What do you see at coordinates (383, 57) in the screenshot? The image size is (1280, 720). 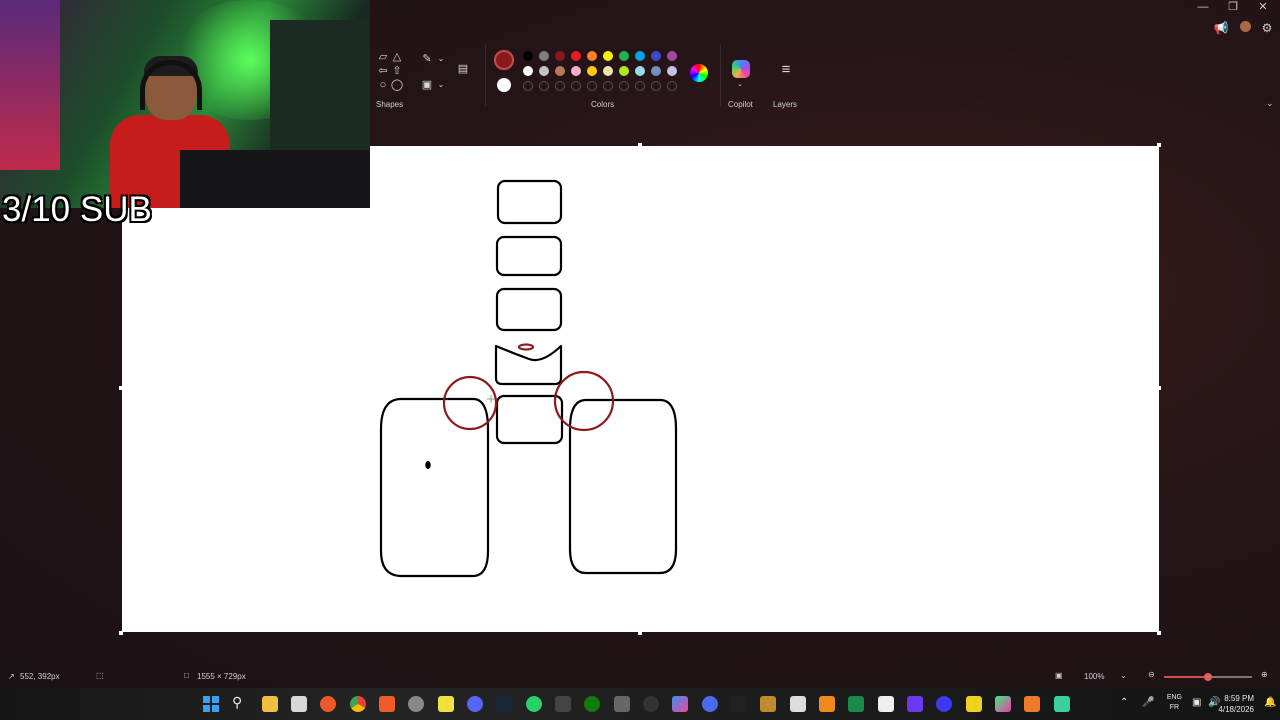 I see `shape-polygon-icon: ▱` at bounding box center [383, 57].